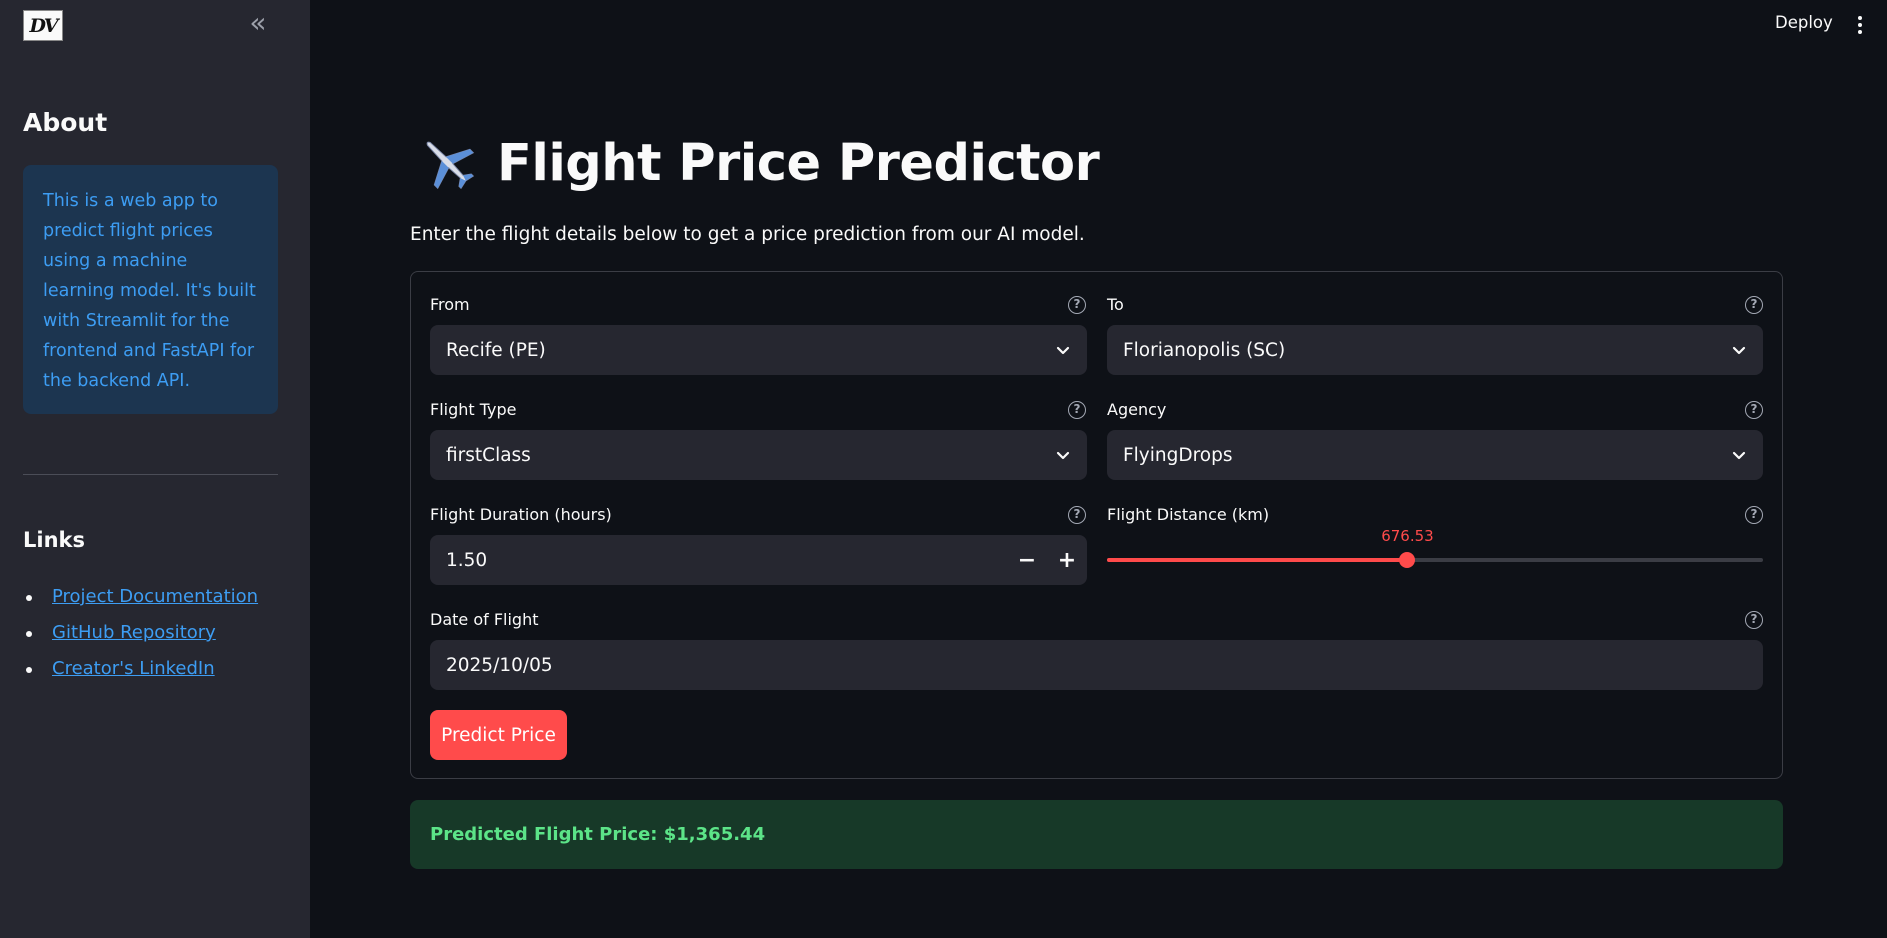  I want to click on kebab-menu-icon, so click(1860, 25).